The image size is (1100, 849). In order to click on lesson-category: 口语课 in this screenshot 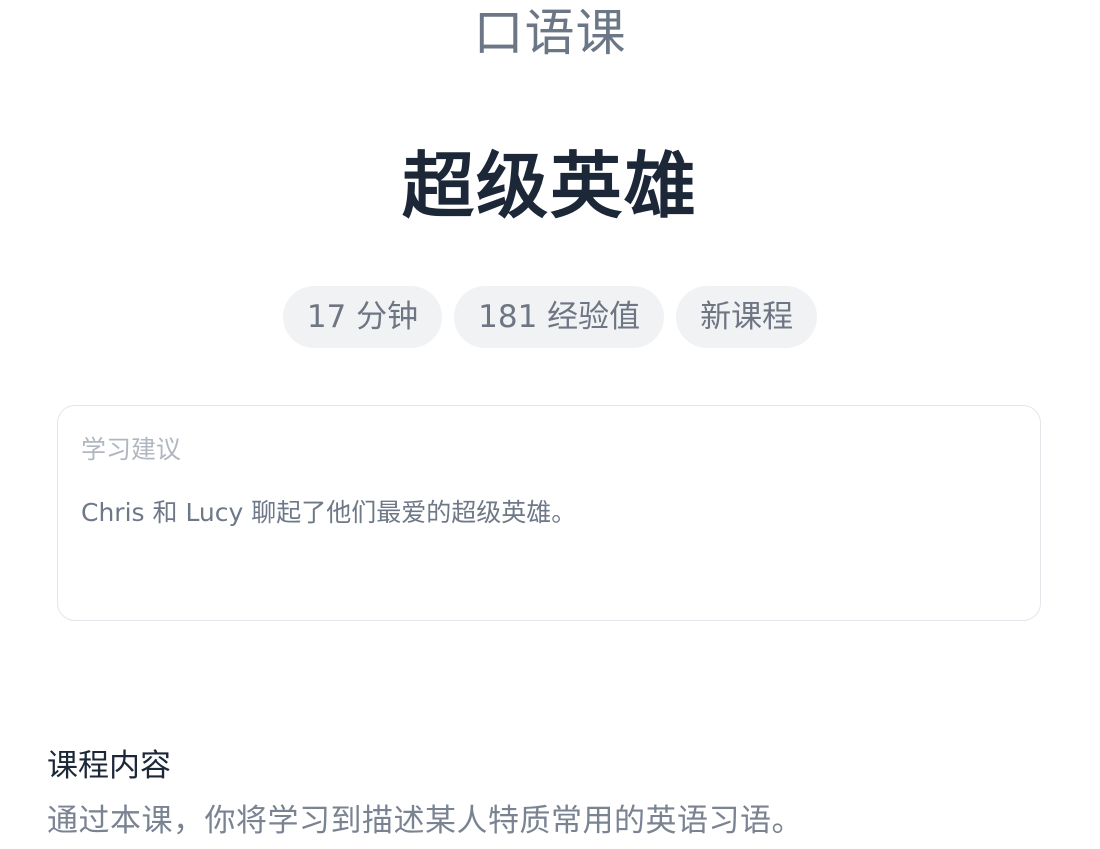, I will do `click(550, 33)`.